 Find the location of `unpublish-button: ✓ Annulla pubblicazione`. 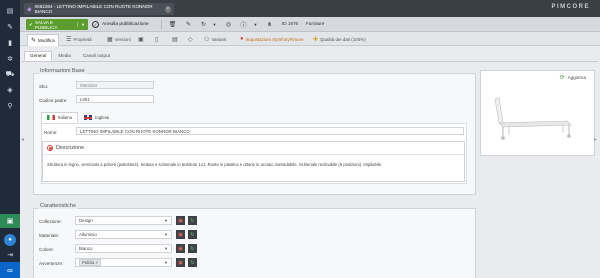

unpublish-button: ✓ Annulla pubblicazione is located at coordinates (125, 24).